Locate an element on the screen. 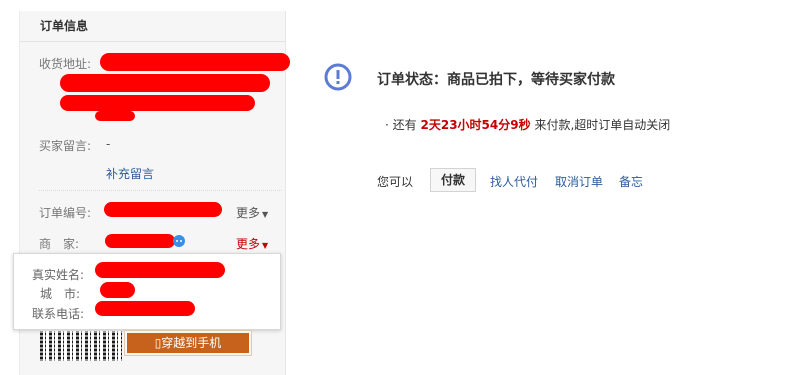  city-redaction is located at coordinates (117, 290).